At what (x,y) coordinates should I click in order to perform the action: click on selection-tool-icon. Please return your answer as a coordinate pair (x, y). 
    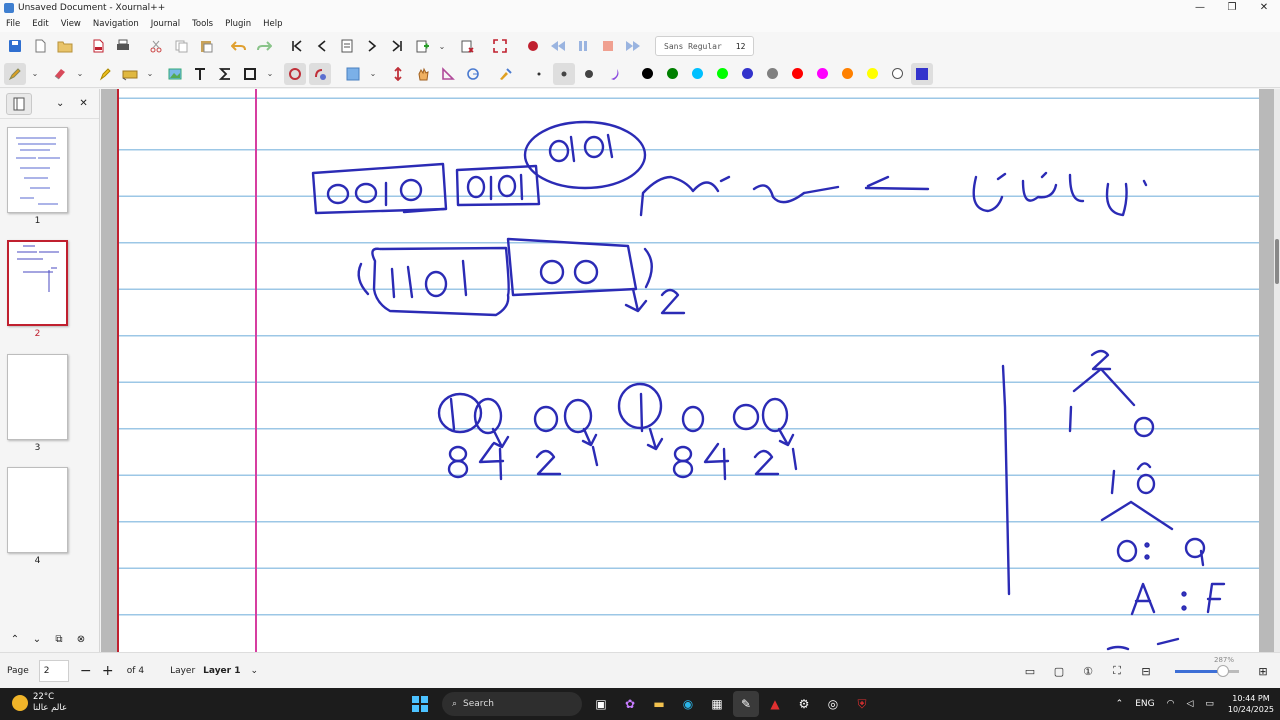
    Looking at the image, I should click on (130, 74).